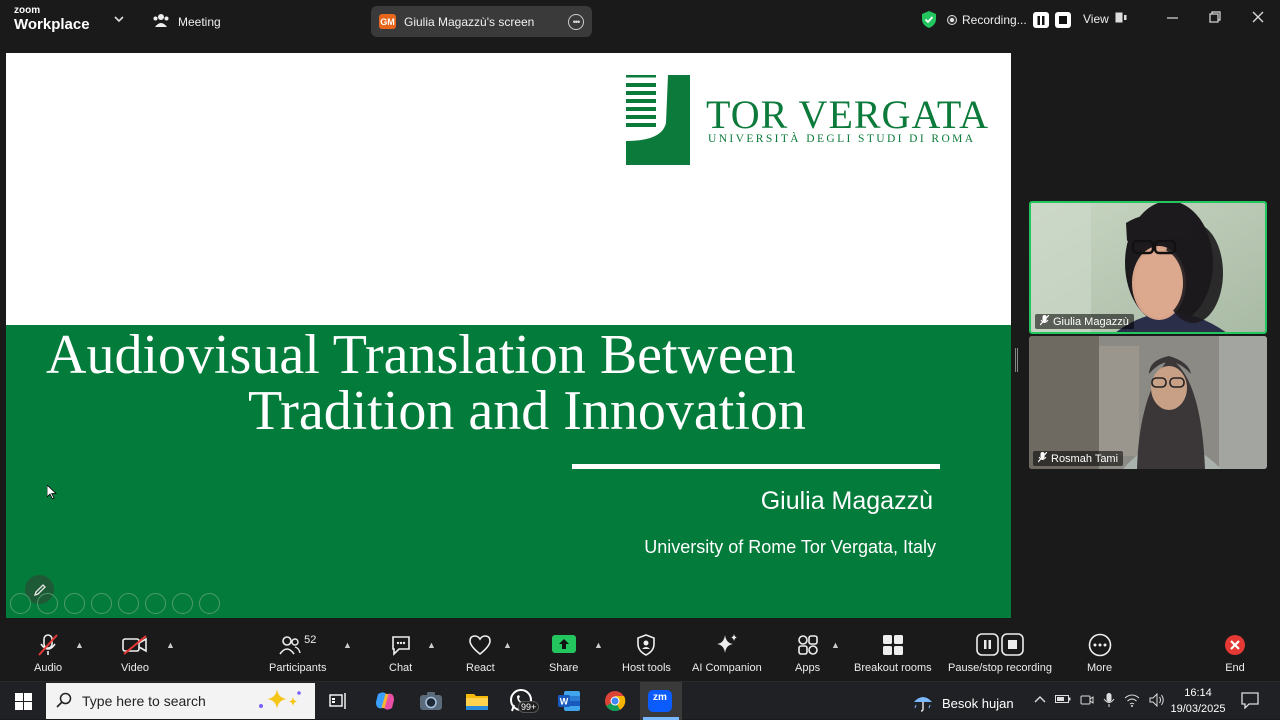  What do you see at coordinates (893, 645) in the screenshot?
I see `breakout-grid-icon` at bounding box center [893, 645].